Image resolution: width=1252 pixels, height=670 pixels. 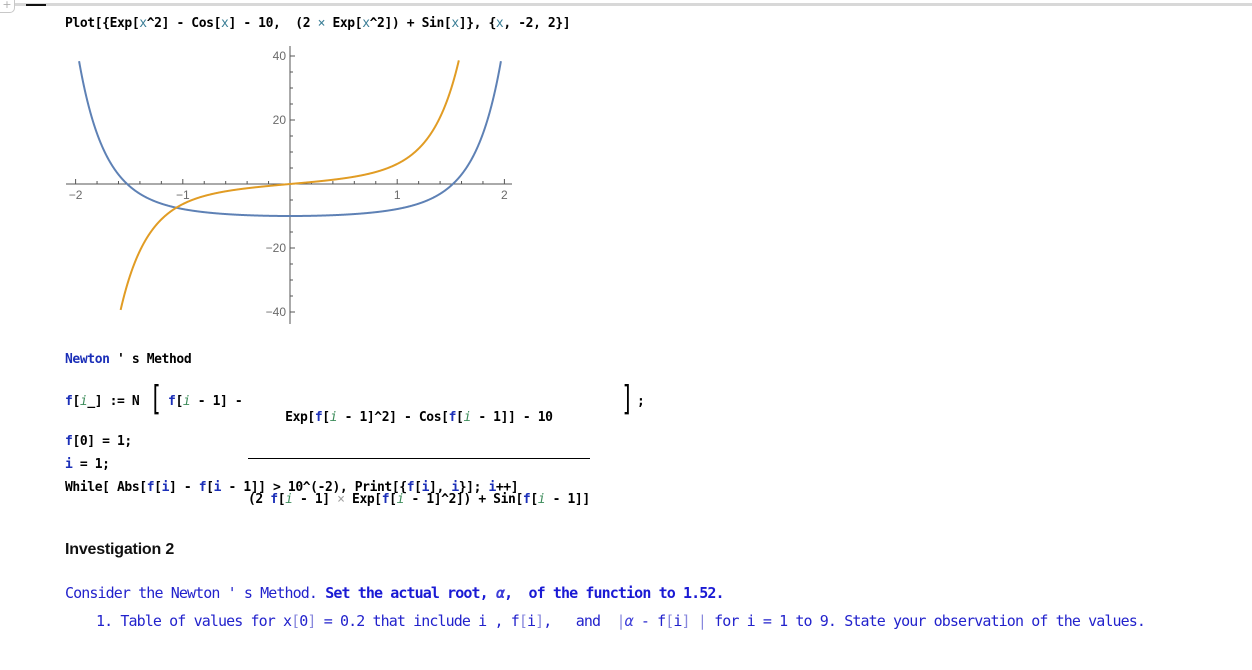 I want to click on left-bracket: [, so click(x=156, y=399).